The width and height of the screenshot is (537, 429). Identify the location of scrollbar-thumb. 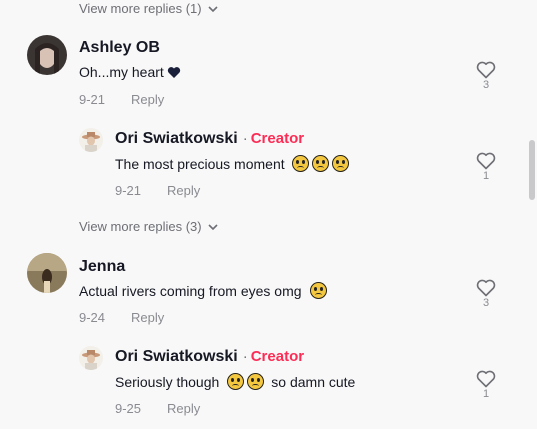
(532, 170).